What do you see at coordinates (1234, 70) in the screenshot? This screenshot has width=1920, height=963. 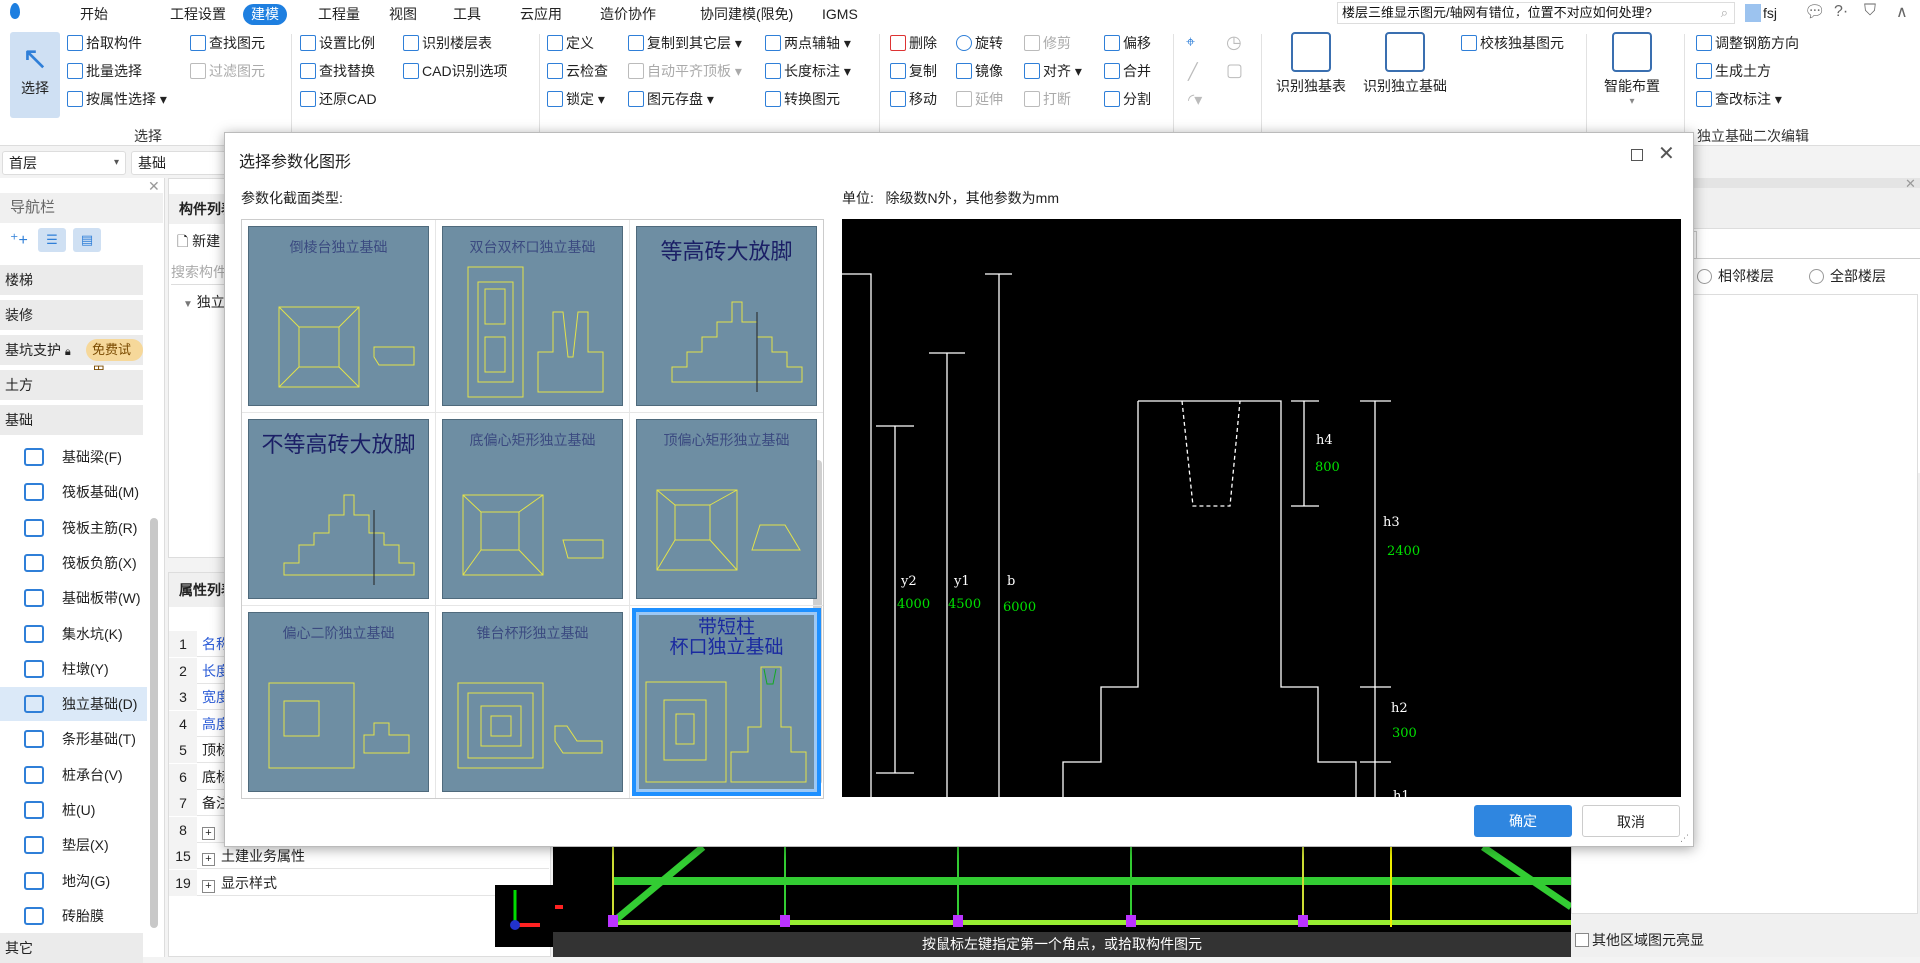 I see `rectangle-icon: ▢` at bounding box center [1234, 70].